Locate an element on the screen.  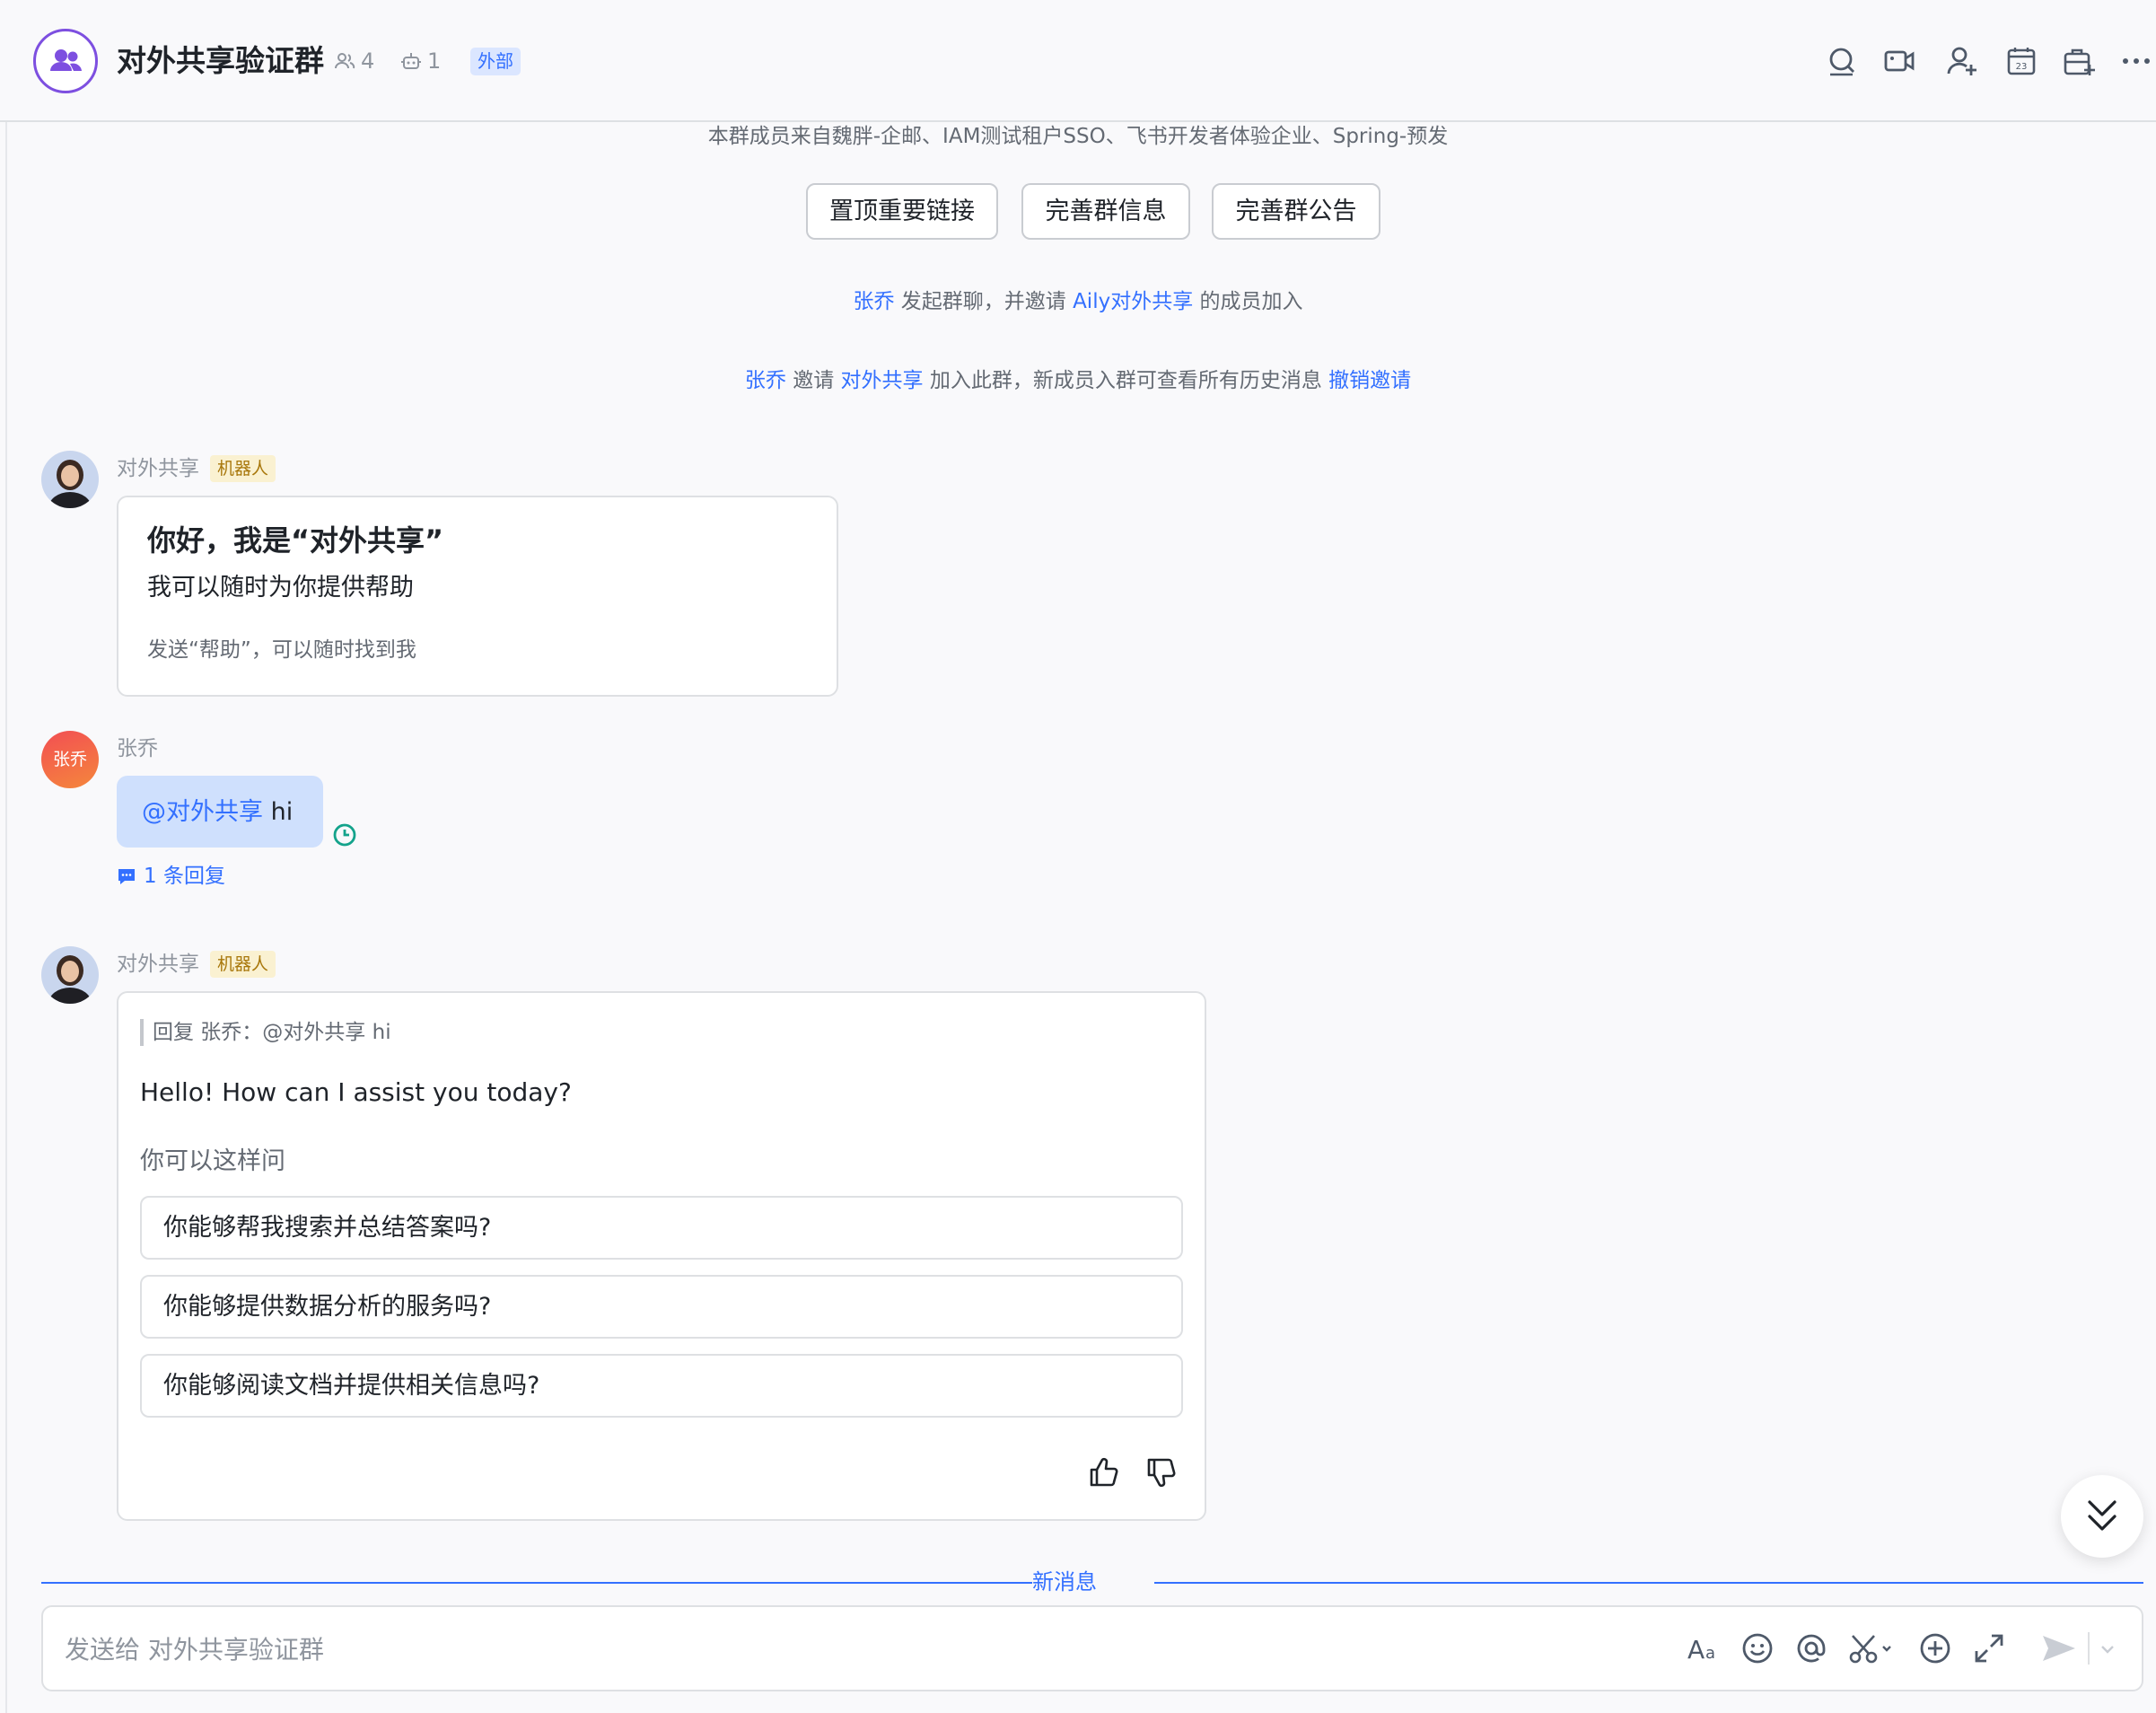
welcome-hint: 发送“帮助”，可以随时找到我 is located at coordinates (281, 650).